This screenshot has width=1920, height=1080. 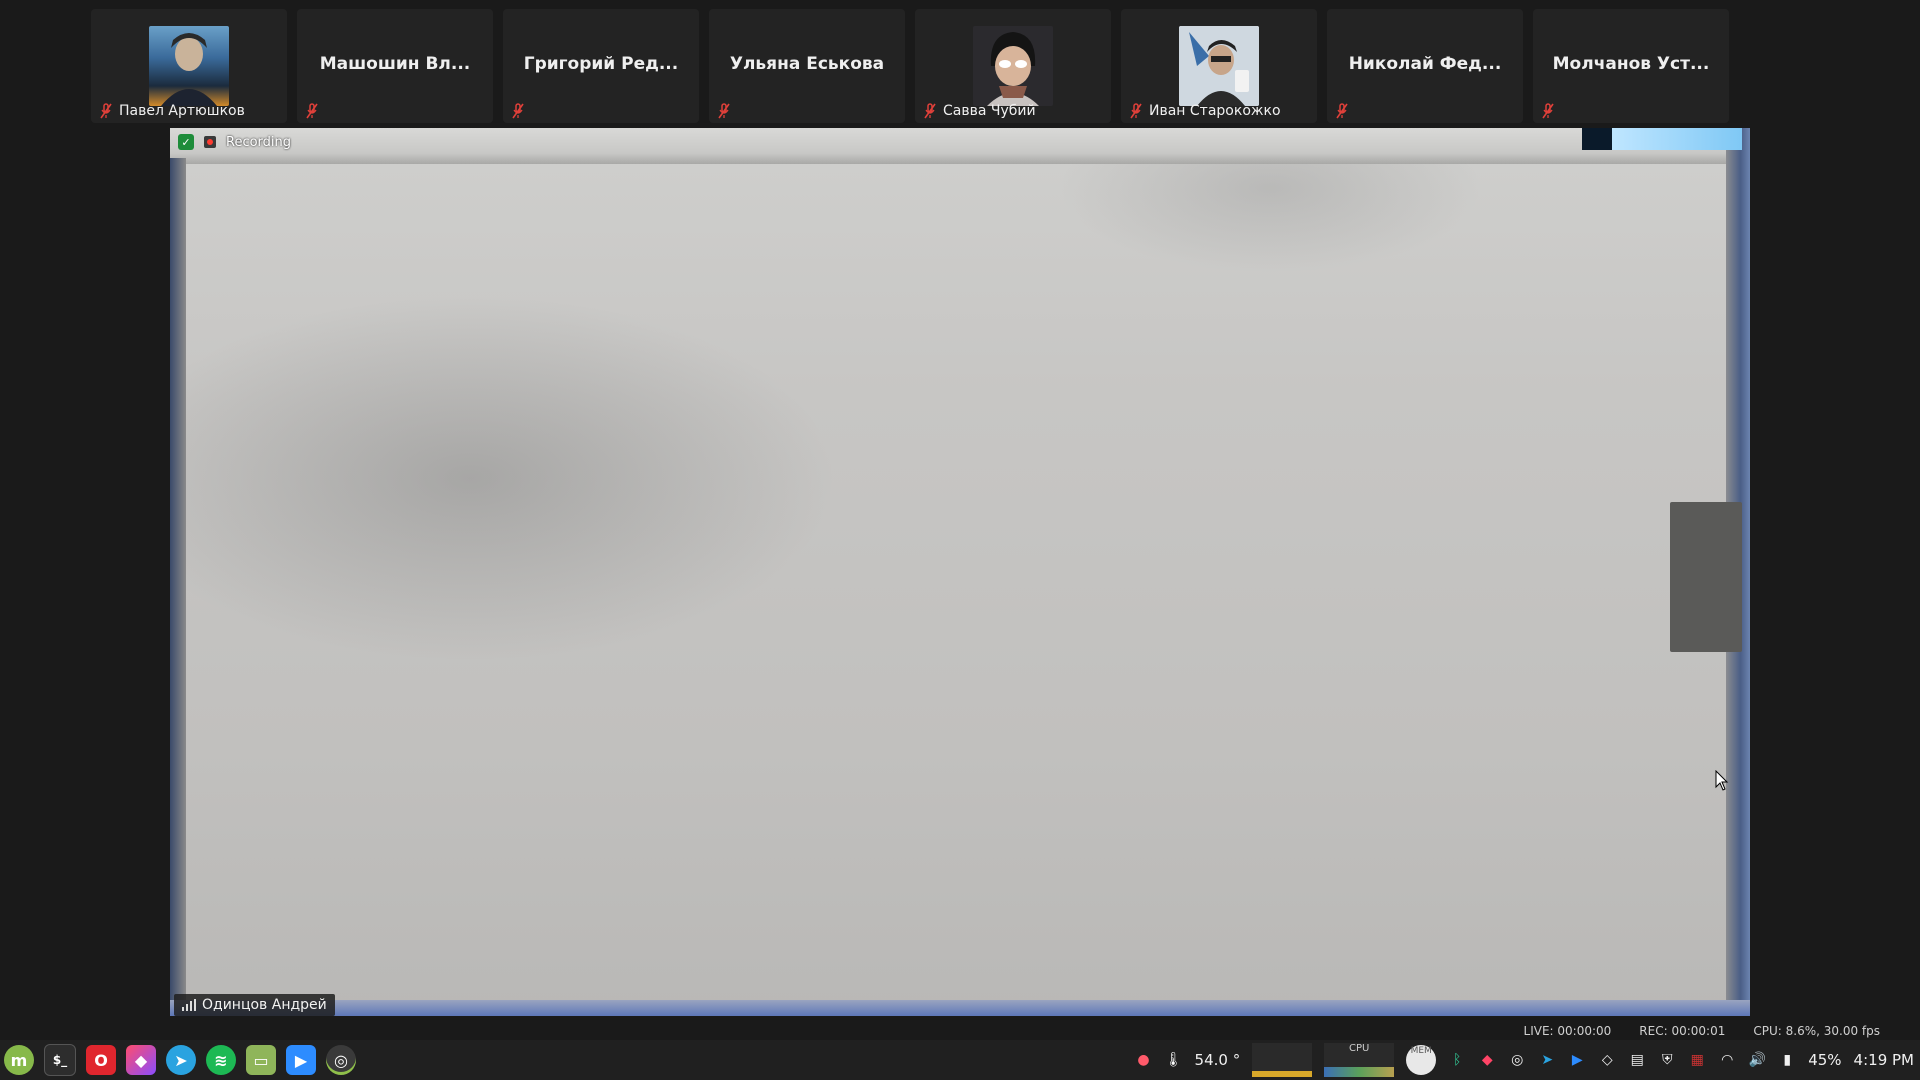 I want to click on clock: 4:19 PM, so click(x=1884, y=1060).